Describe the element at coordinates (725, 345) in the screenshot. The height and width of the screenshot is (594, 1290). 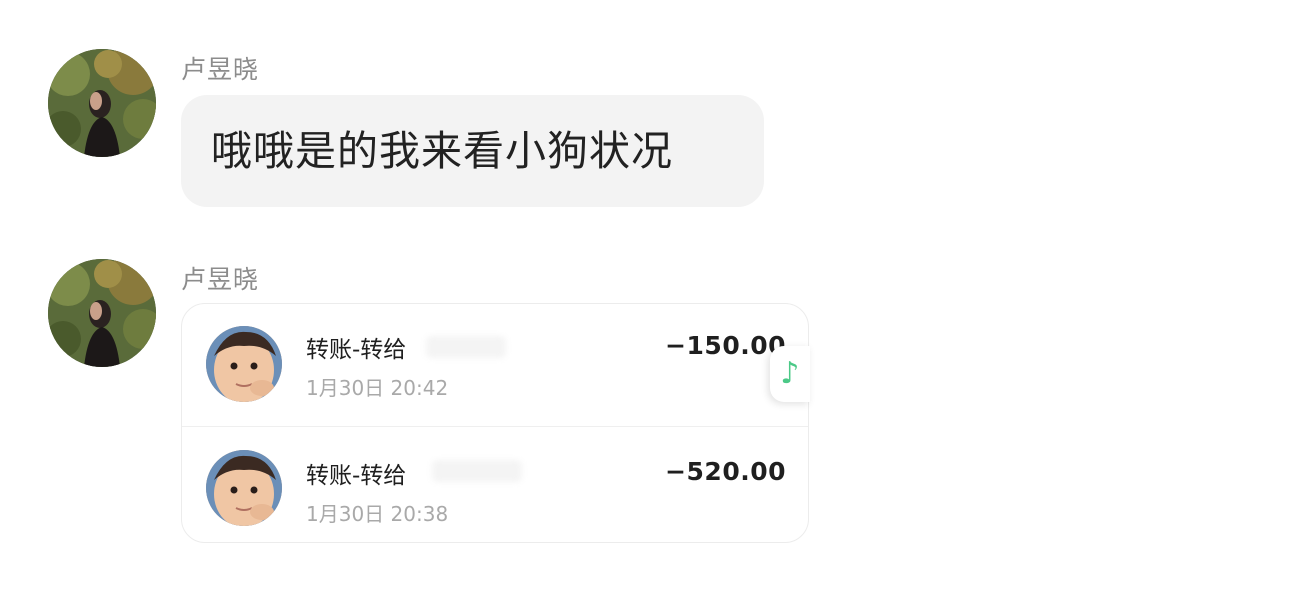
I see `transfer-amount: −150.00` at that location.